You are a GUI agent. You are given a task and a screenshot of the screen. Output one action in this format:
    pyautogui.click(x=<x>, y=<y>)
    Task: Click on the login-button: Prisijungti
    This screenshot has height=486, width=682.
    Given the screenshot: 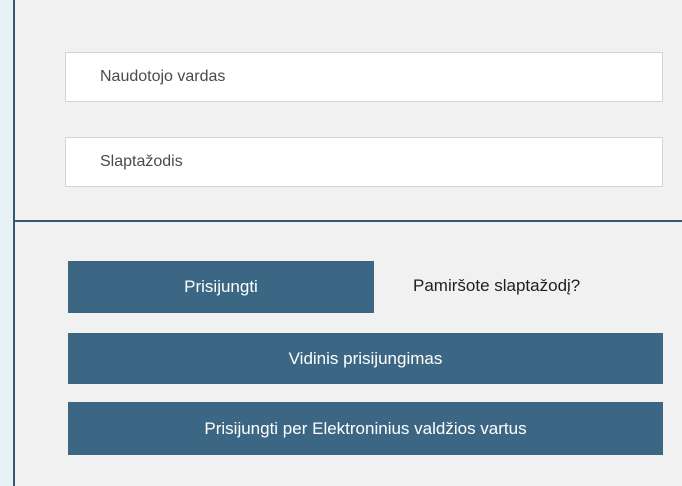 What is the action you would take?
    pyautogui.click(x=221, y=287)
    